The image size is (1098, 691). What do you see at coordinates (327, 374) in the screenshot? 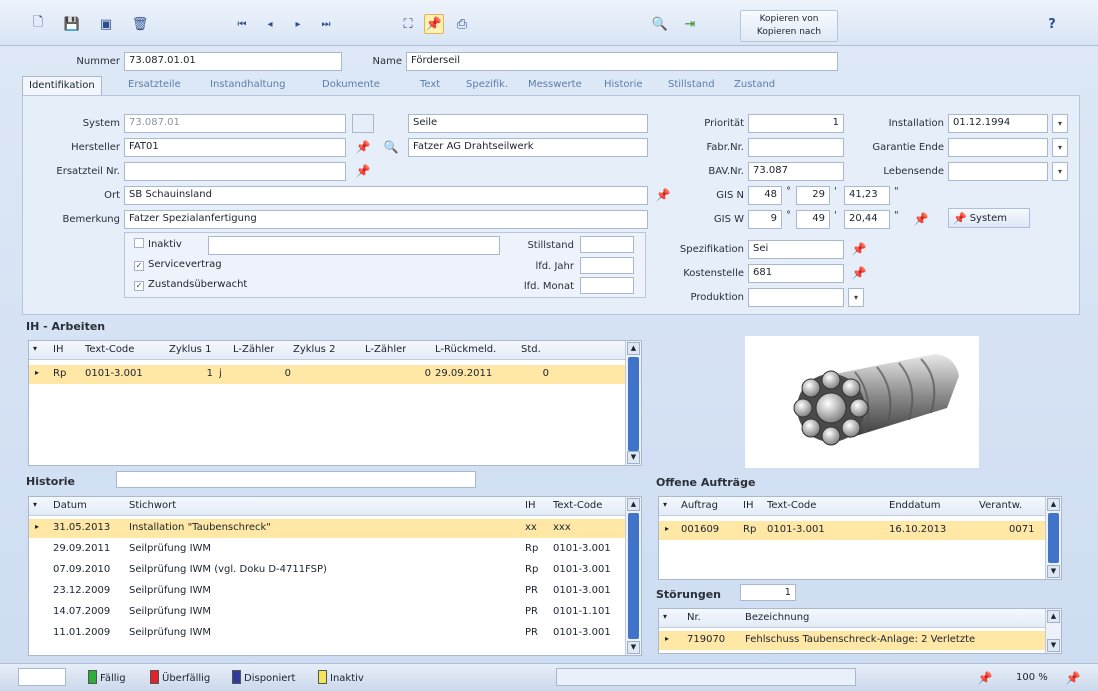
I see `table-row: ▸ Rp 0101-3.001 1 j 0 0 29.09.2011 0` at bounding box center [327, 374].